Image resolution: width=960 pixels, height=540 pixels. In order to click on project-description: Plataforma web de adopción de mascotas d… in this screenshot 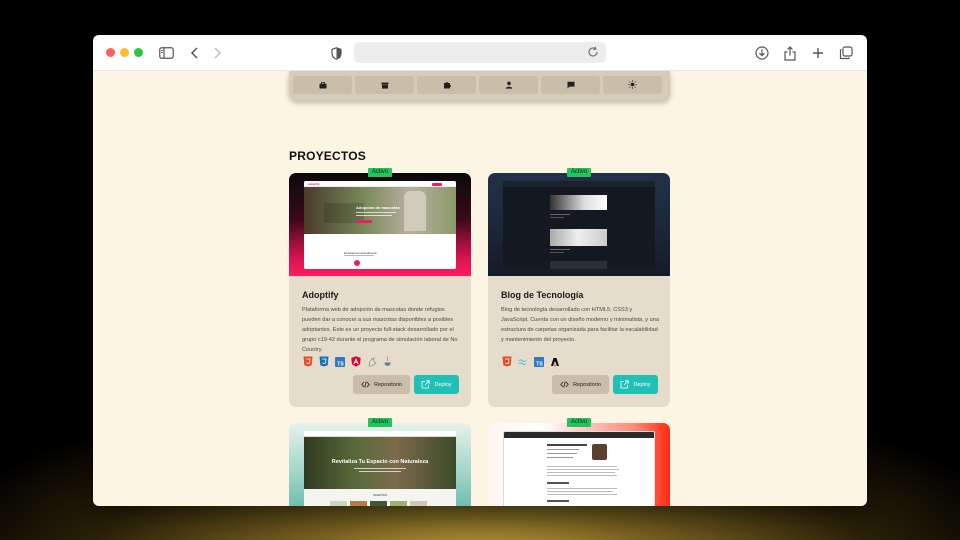, I will do `click(380, 330)`.